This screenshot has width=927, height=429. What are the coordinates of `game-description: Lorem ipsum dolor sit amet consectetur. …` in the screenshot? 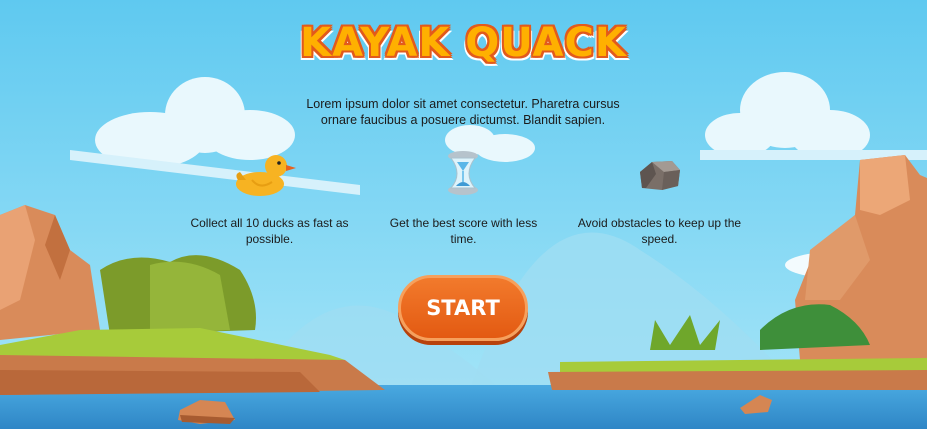 It's located at (463, 112).